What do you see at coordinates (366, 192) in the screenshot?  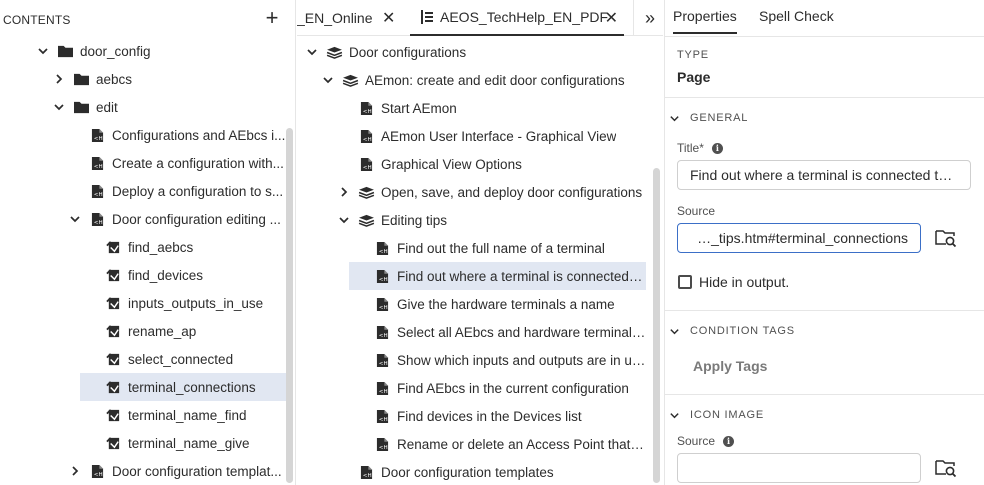 I see `book-icon` at bounding box center [366, 192].